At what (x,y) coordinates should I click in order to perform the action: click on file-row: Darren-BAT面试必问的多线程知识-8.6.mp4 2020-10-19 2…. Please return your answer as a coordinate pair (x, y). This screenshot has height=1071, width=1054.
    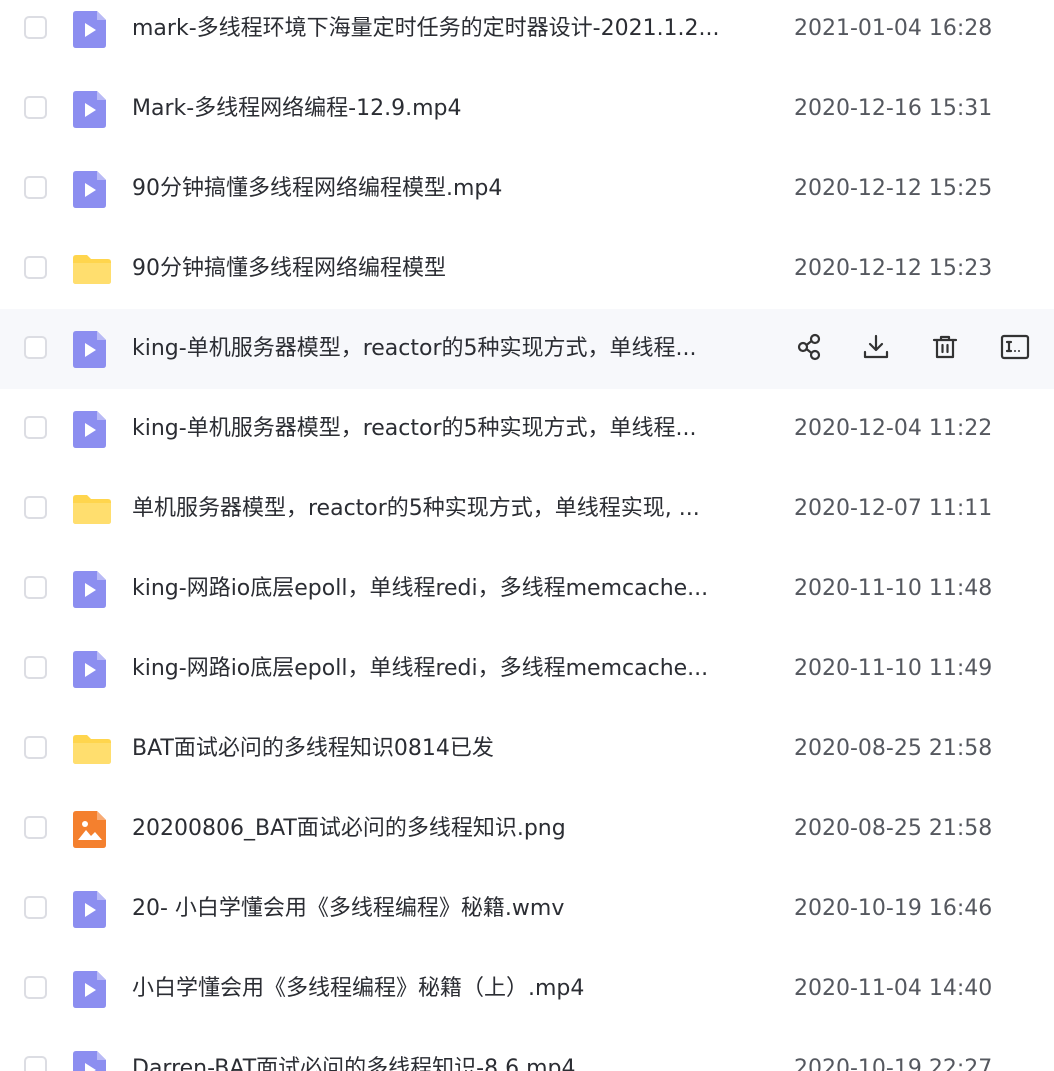
    Looking at the image, I should click on (527, 1050).